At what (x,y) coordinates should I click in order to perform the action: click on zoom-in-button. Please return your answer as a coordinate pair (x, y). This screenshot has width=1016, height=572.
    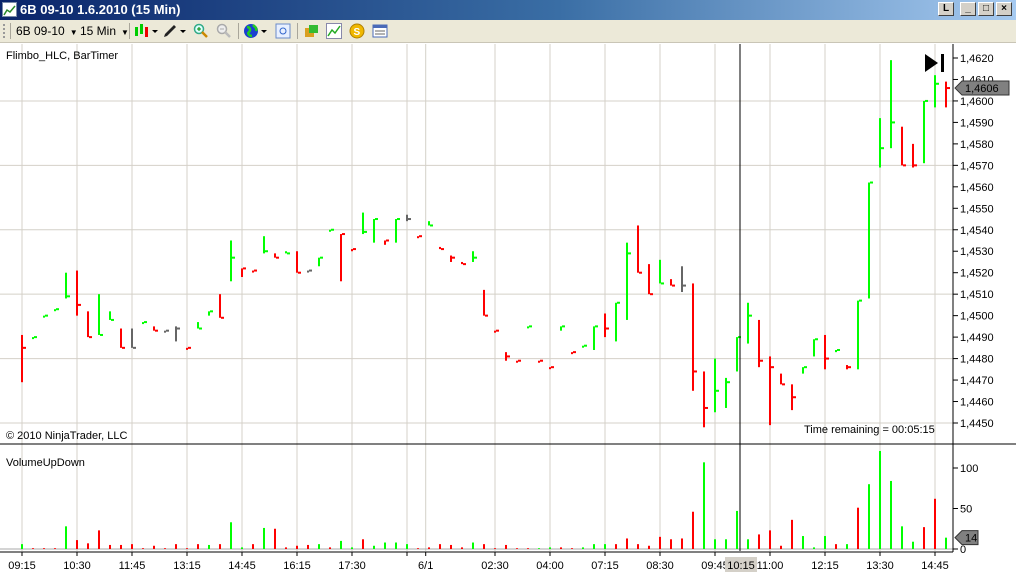
    Looking at the image, I should click on (201, 31).